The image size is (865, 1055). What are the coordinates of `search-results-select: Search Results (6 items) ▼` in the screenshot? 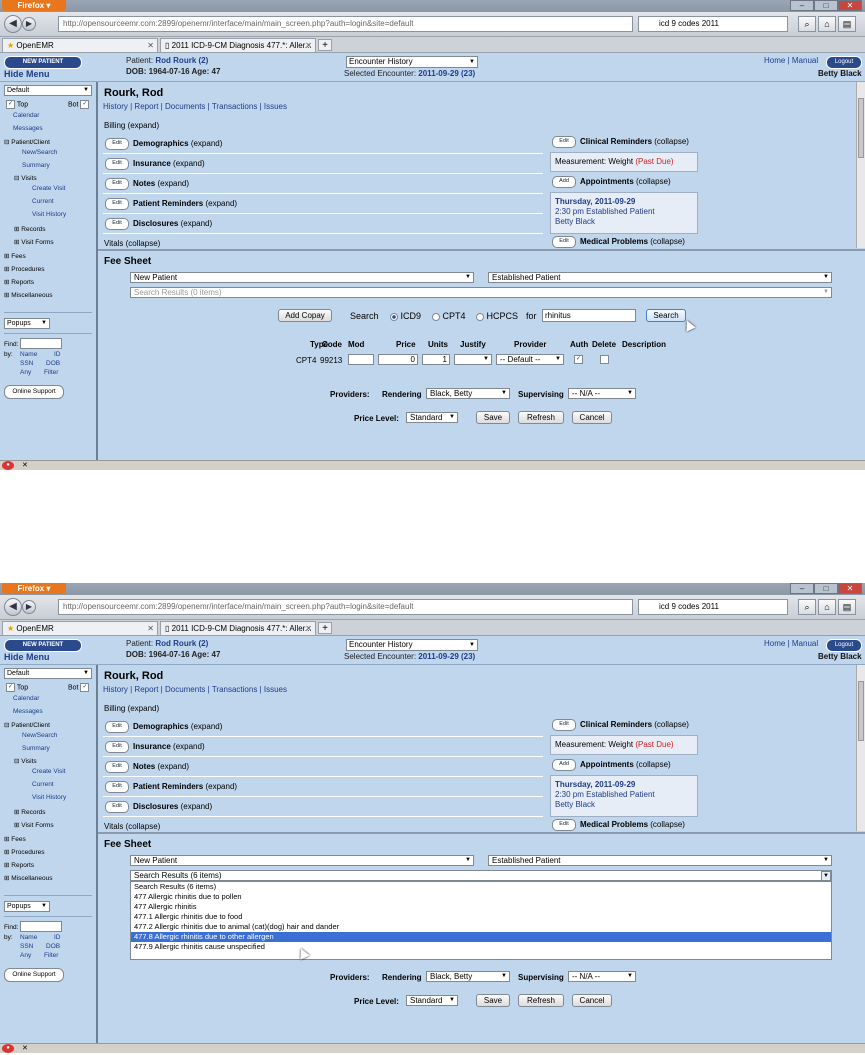 It's located at (481, 875).